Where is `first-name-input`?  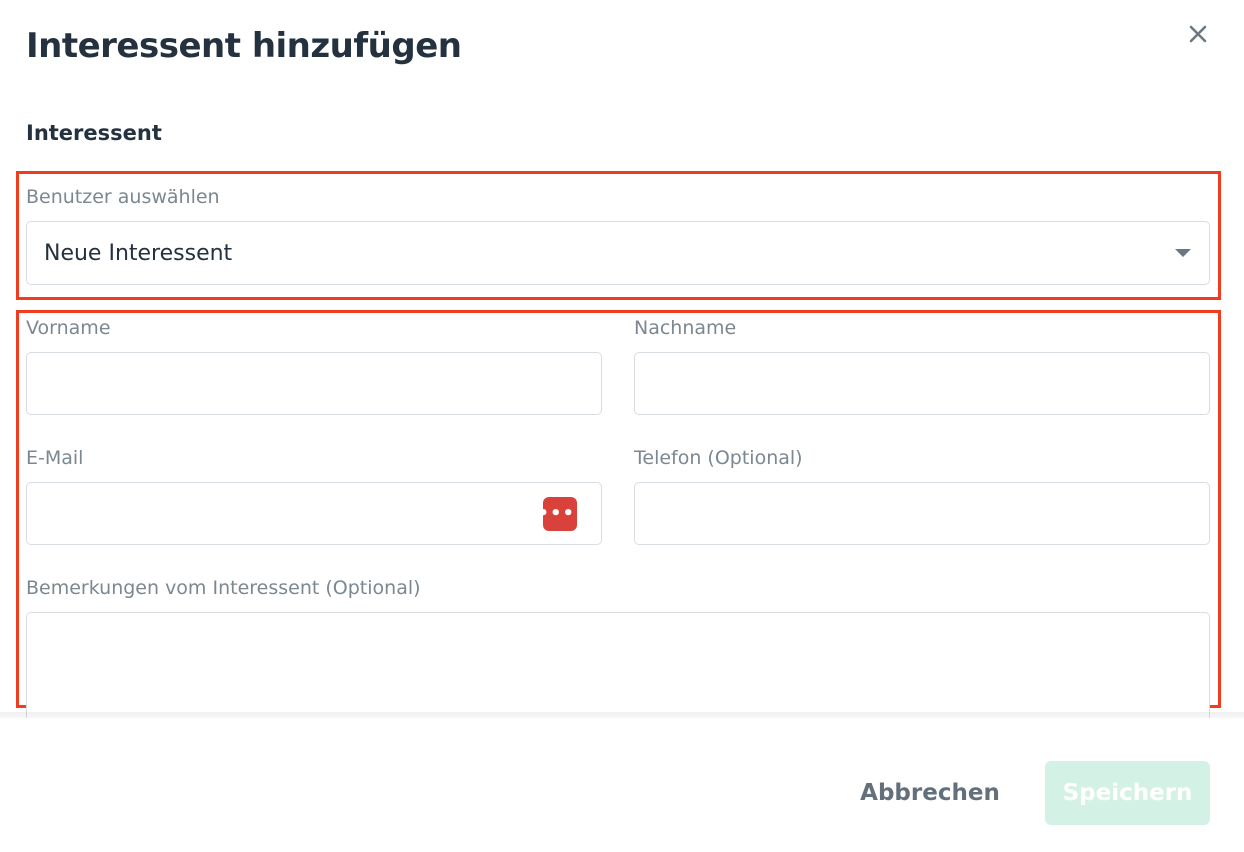 first-name-input is located at coordinates (314, 383).